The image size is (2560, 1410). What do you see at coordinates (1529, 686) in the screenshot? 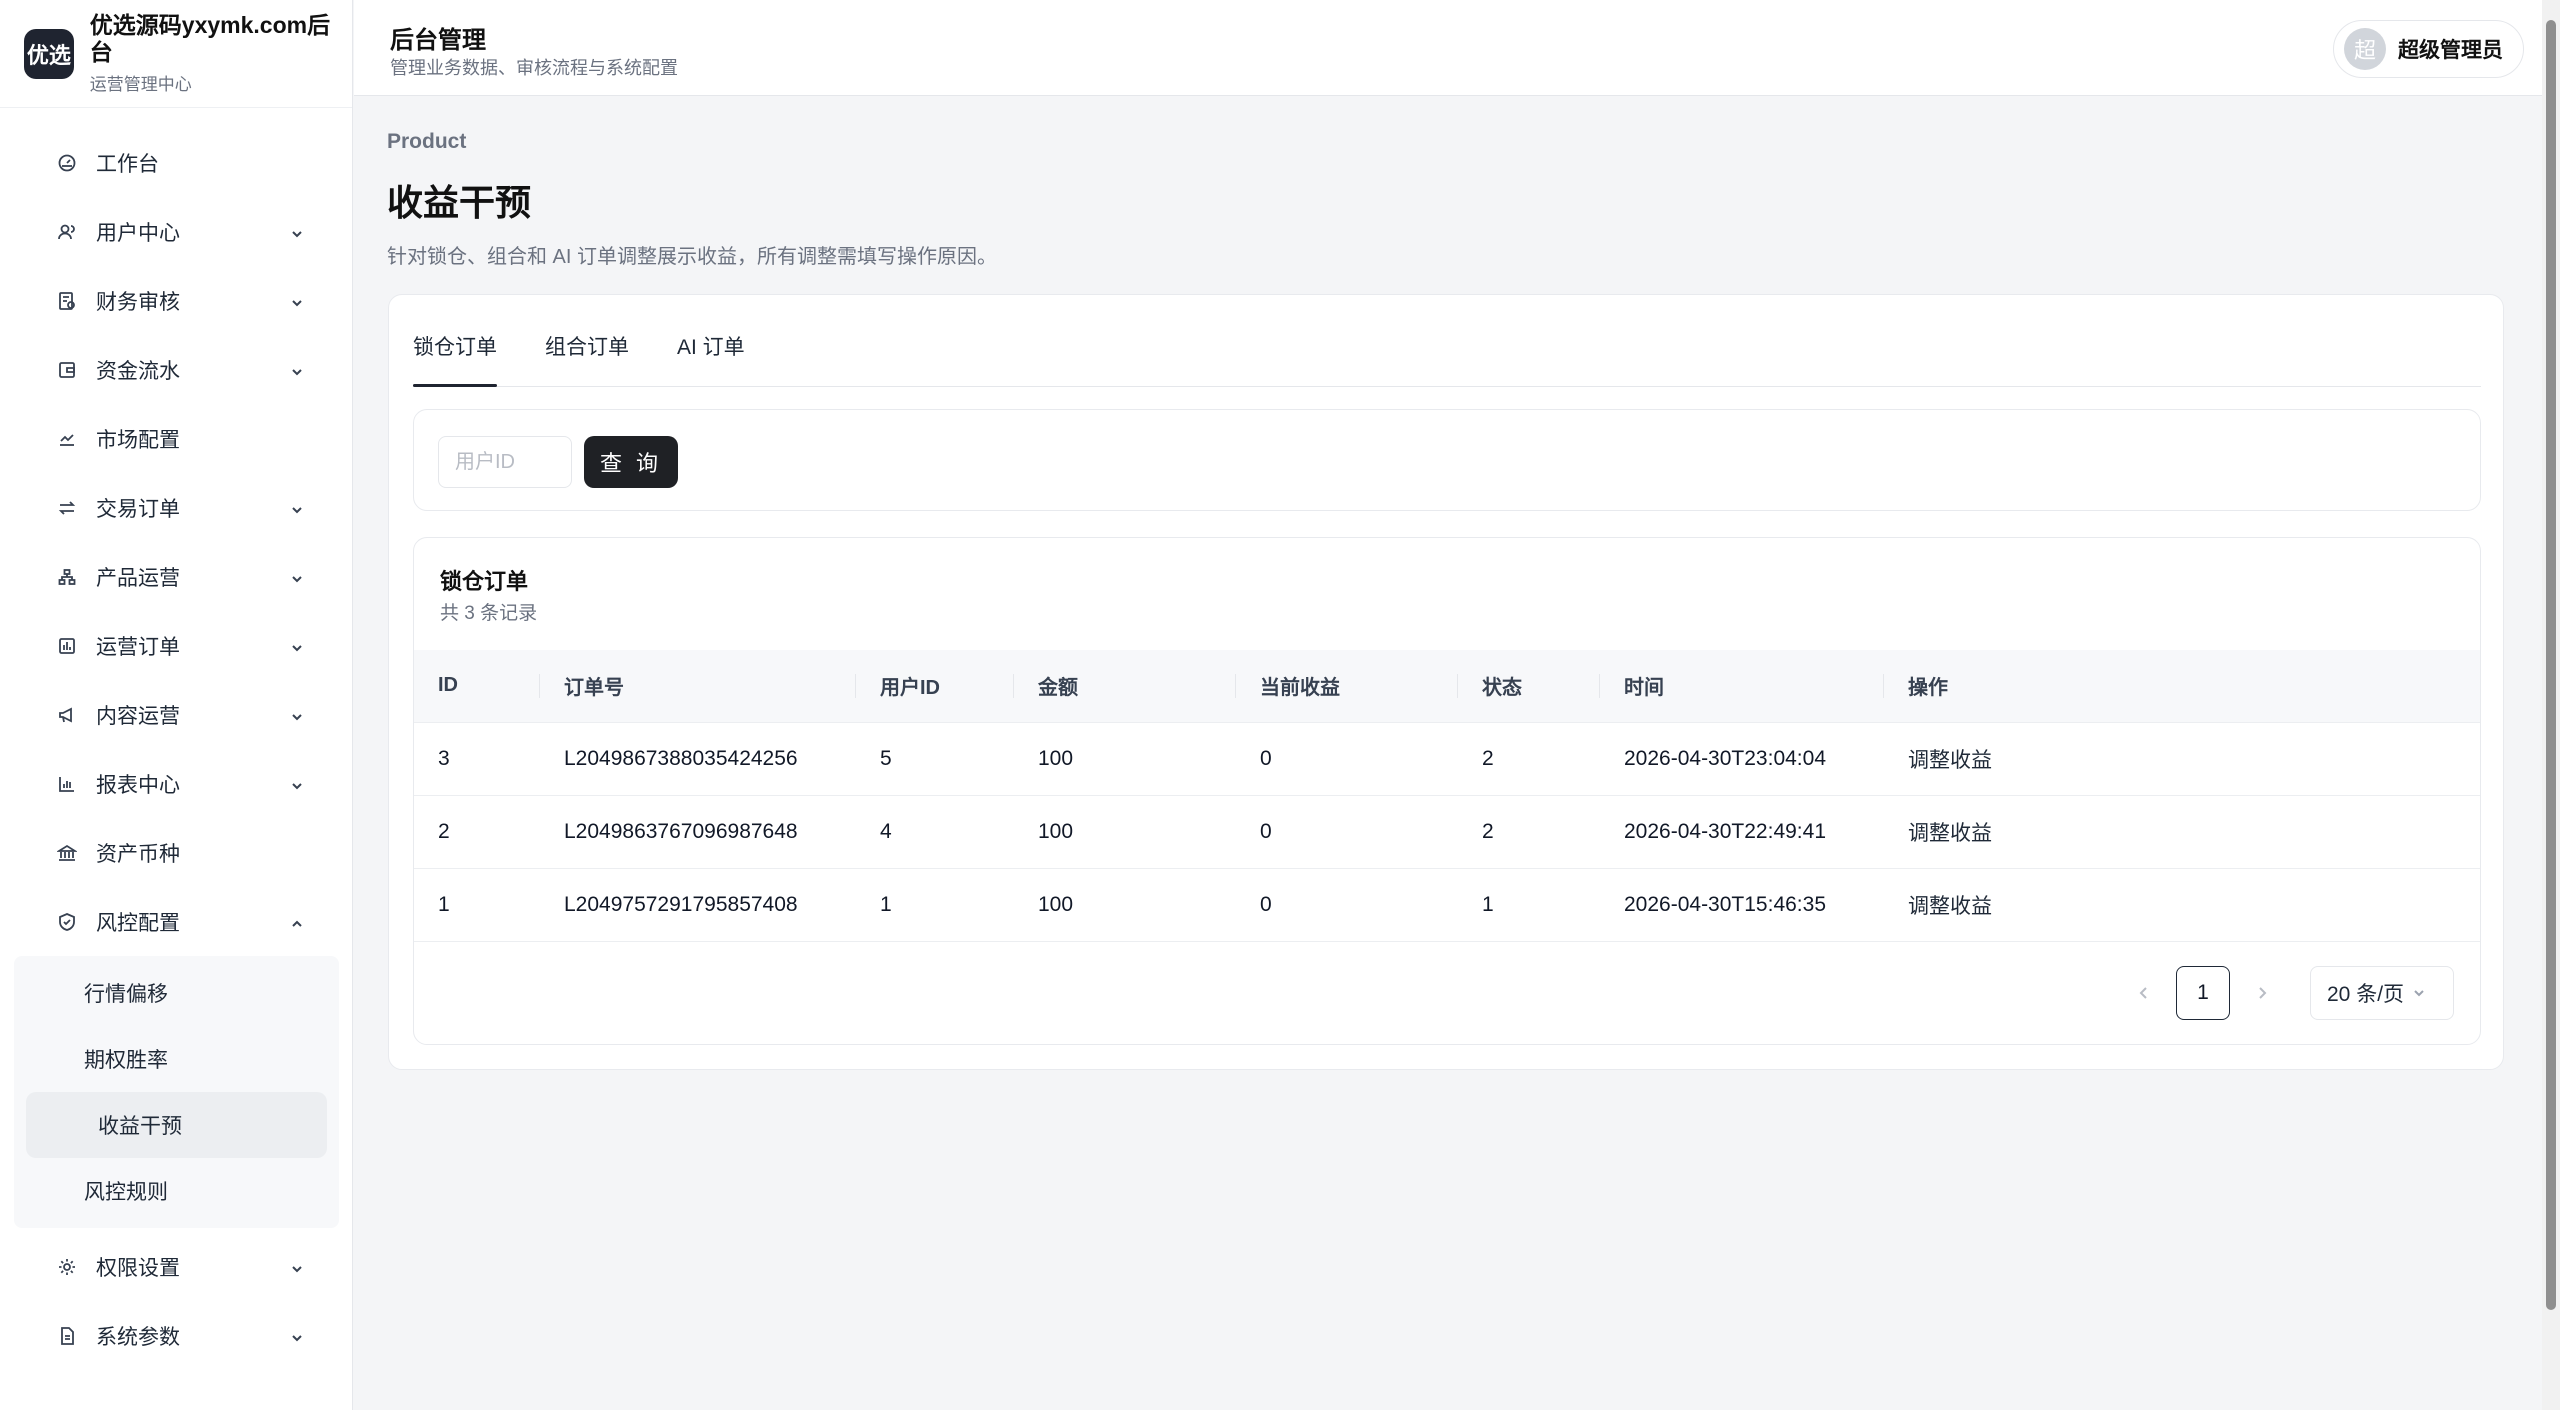
I see `column-header: 状态` at bounding box center [1529, 686].